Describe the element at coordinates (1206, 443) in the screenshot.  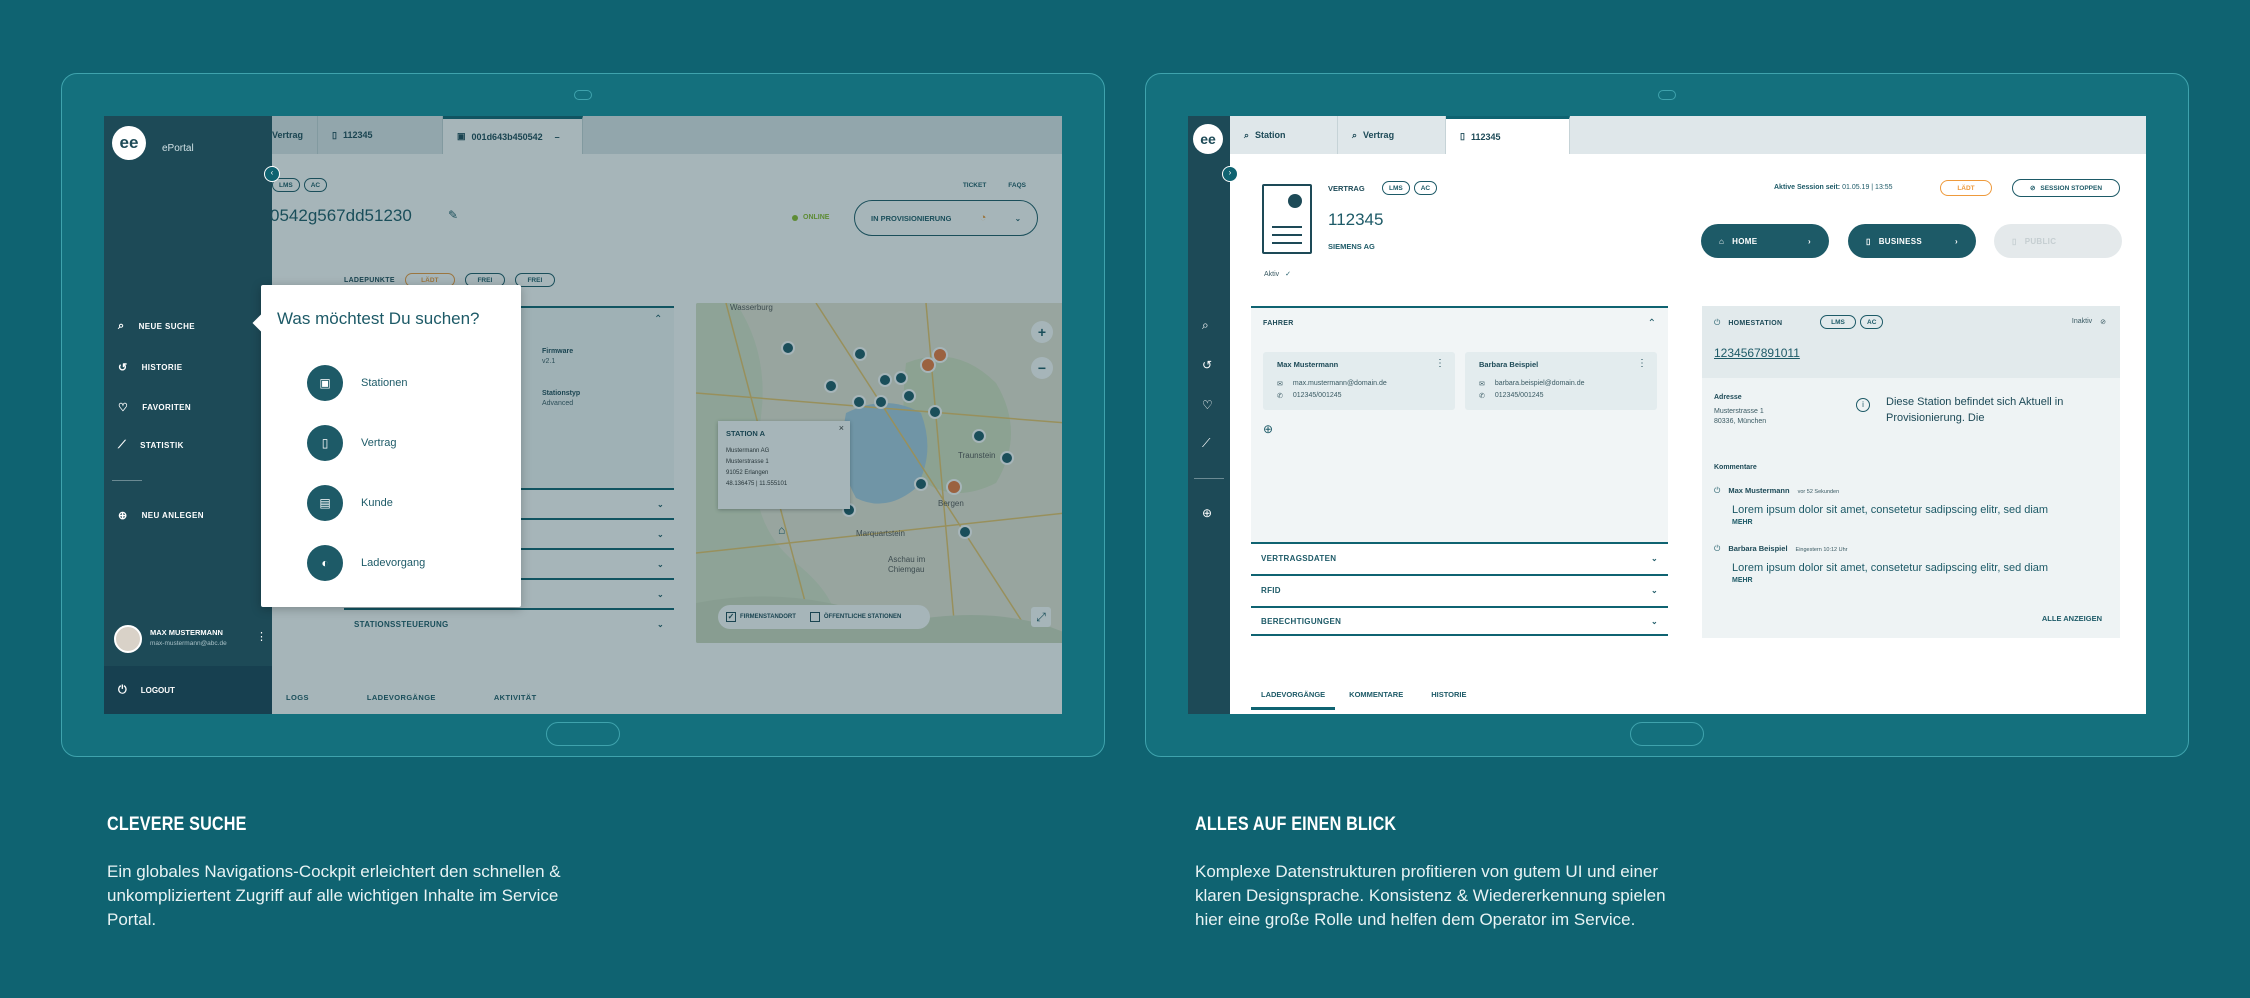
I see `chart-icon: ⟋` at that location.